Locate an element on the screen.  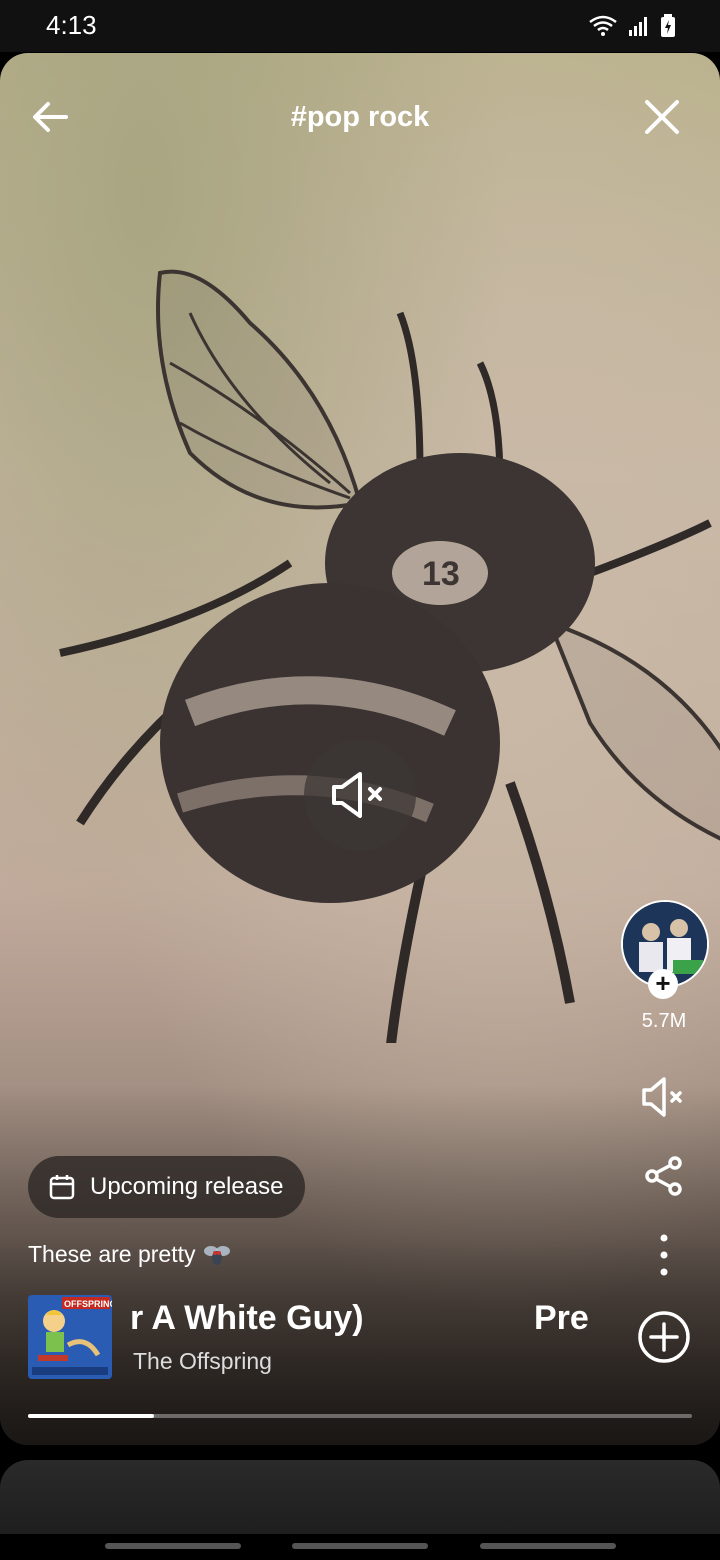
status-icons is located at coordinates (632, 26).